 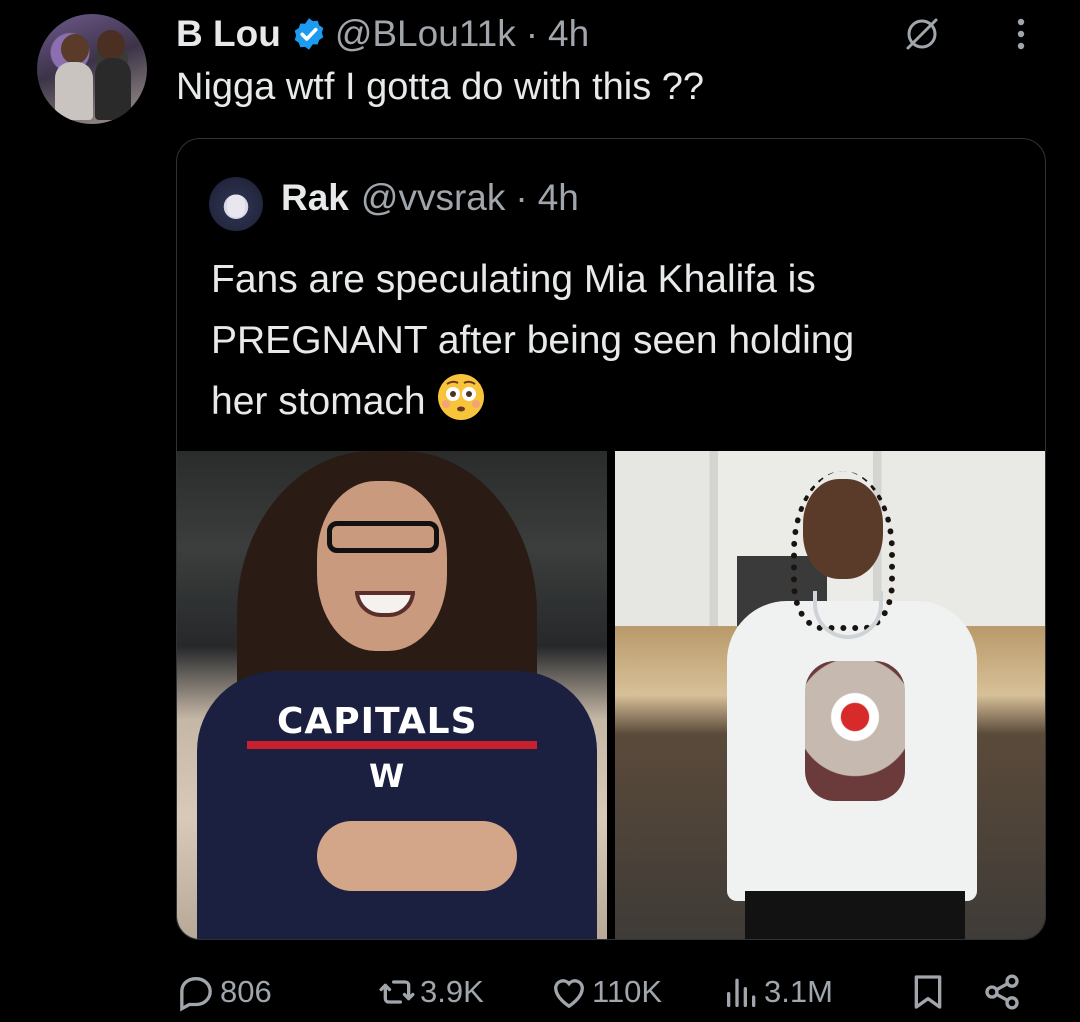 What do you see at coordinates (315, 198) in the screenshot?
I see `quoted-author-name: Rak` at bounding box center [315, 198].